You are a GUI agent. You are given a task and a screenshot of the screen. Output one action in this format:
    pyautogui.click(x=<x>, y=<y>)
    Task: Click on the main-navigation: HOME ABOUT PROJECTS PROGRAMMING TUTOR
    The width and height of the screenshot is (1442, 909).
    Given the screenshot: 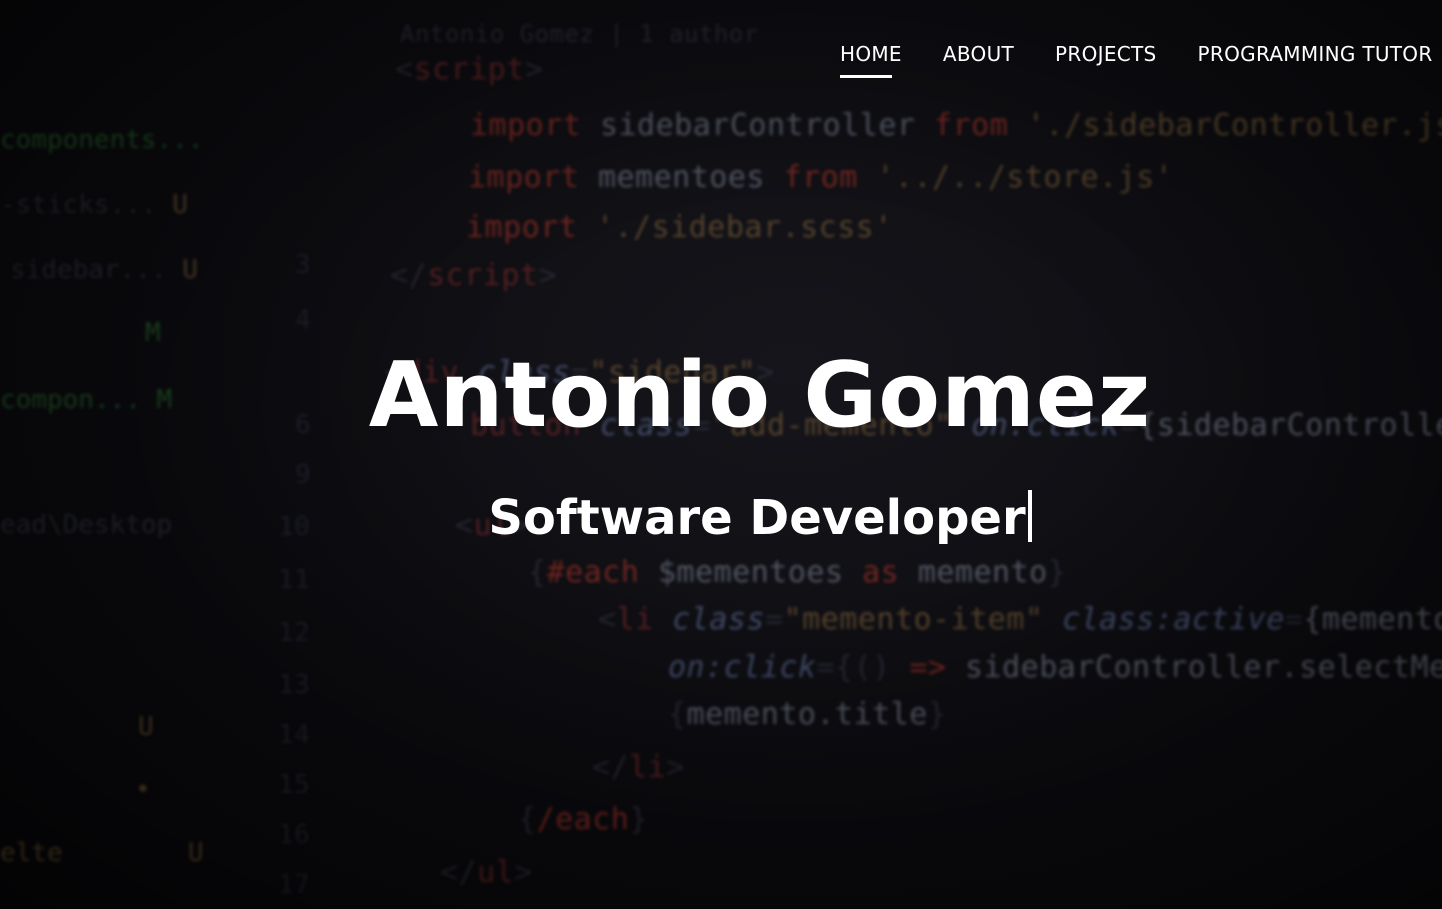 What is the action you would take?
    pyautogui.click(x=1136, y=60)
    